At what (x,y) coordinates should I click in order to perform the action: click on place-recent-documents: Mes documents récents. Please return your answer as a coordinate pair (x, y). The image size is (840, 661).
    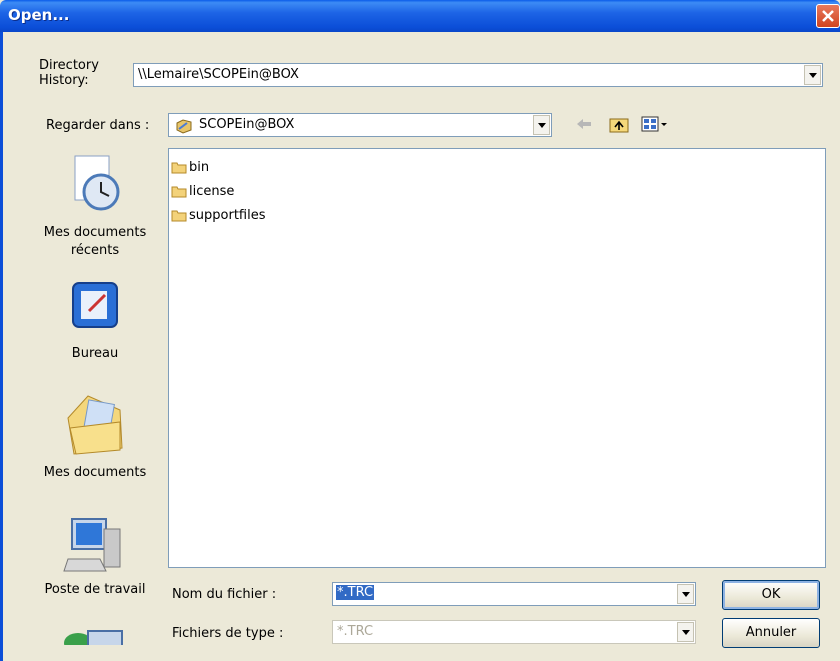
    Looking at the image, I should click on (95, 205).